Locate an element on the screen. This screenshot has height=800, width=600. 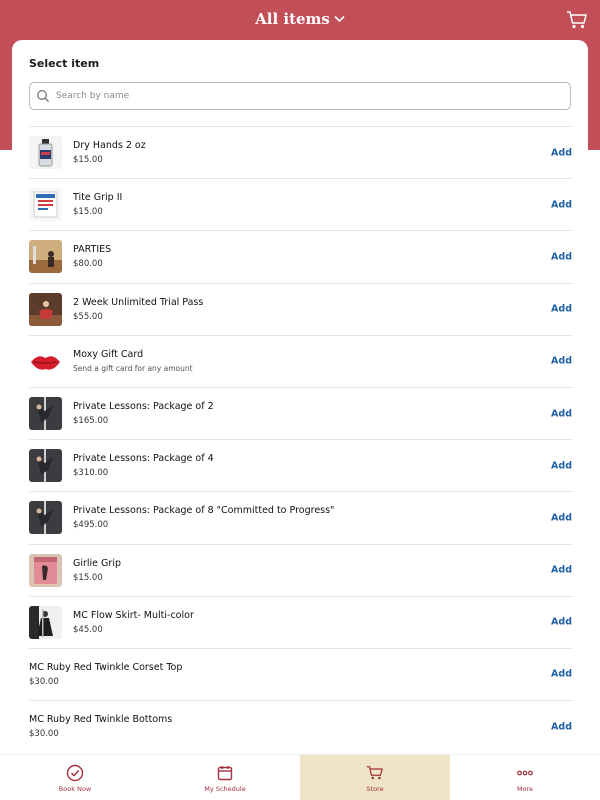
tab-more: More is located at coordinates (525, 777).